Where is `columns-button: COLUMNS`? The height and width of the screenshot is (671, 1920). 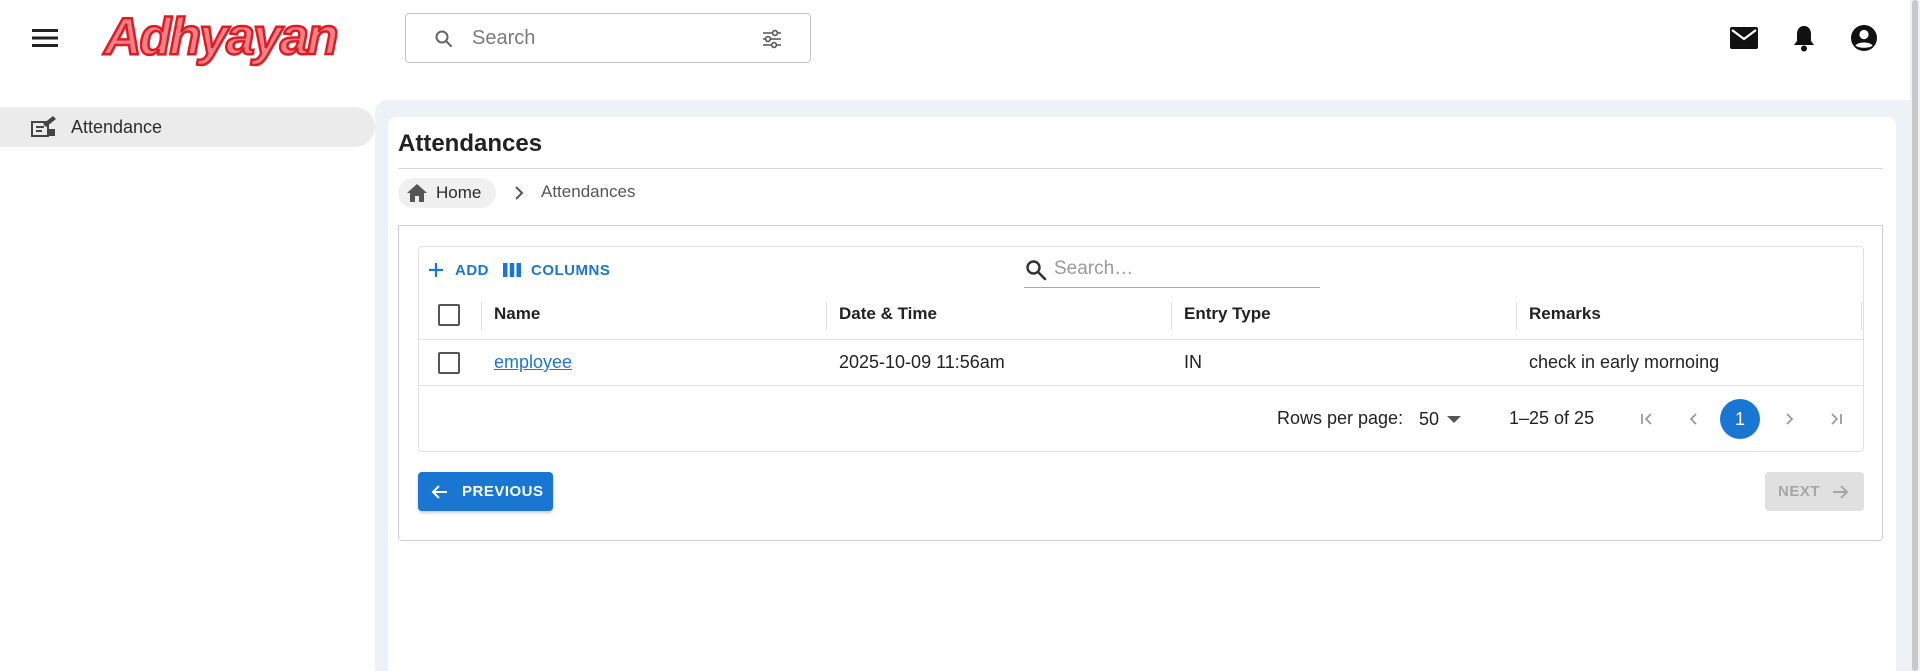 columns-button: COLUMNS is located at coordinates (556, 270).